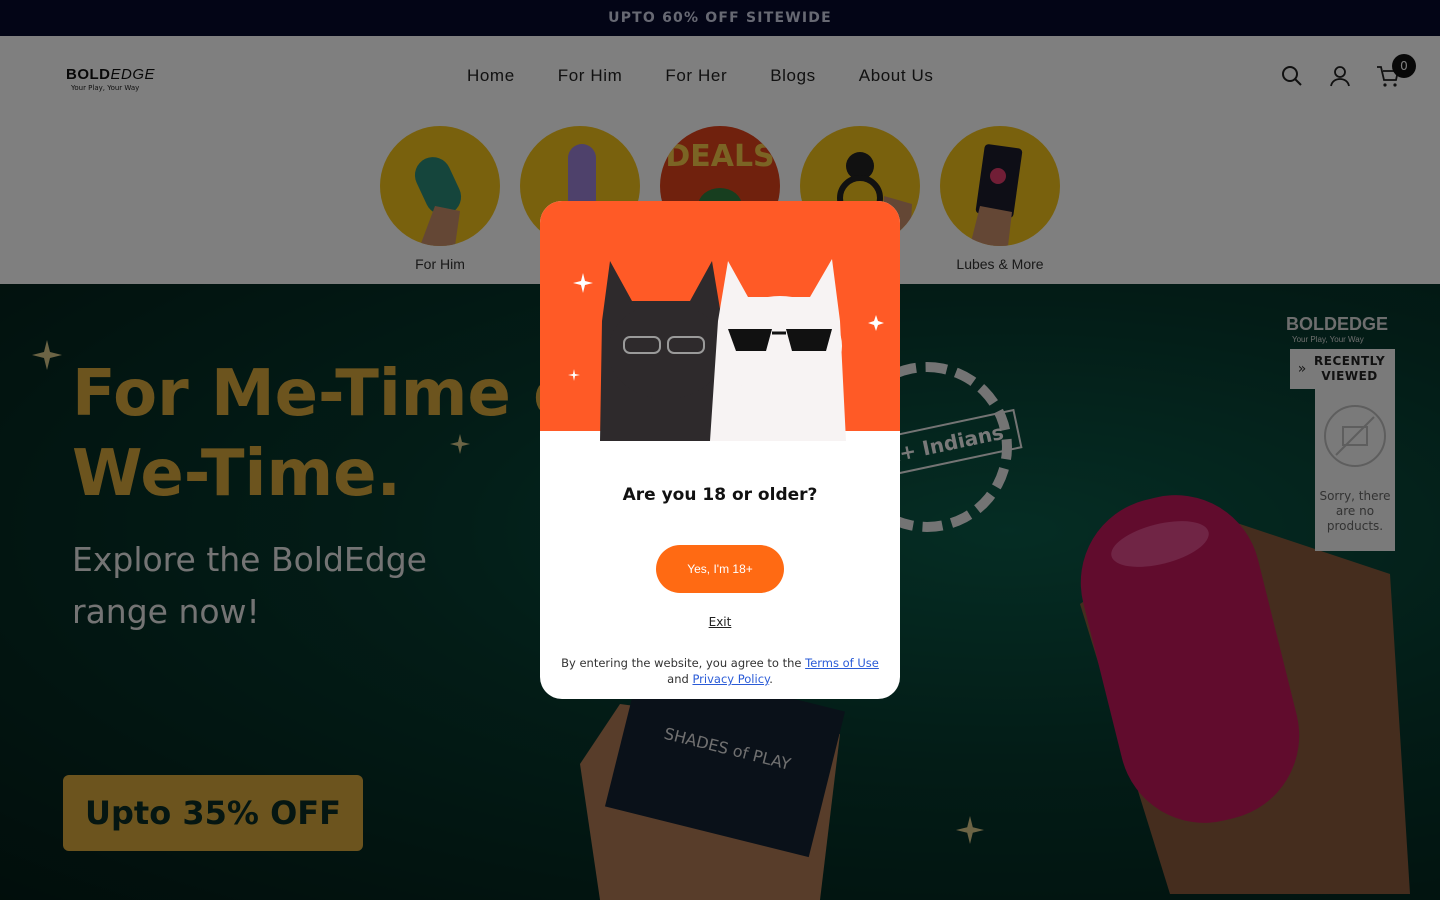 This screenshot has height=900, width=1440. Describe the element at coordinates (842, 663) in the screenshot. I see `terms-of-use-link: Terms of Use` at that location.